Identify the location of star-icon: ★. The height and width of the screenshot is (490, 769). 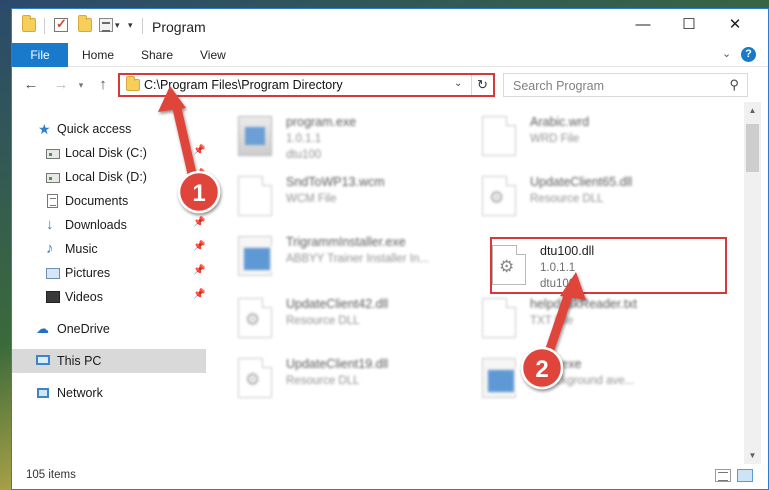
(44, 129).